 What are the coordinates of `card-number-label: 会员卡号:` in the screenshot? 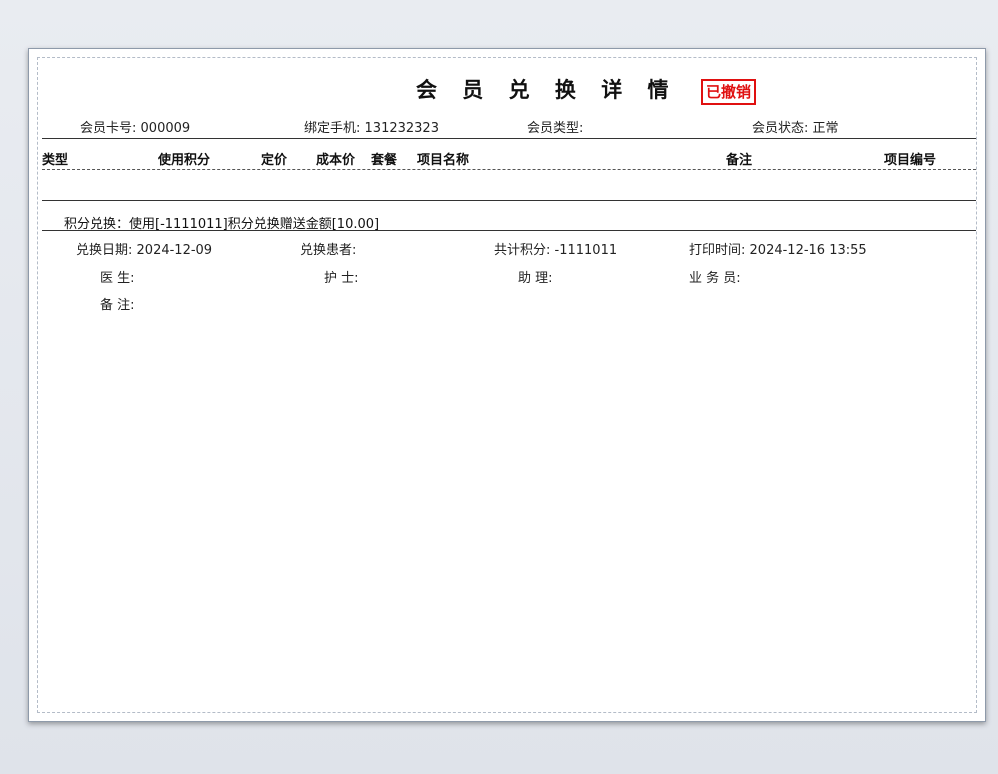 It's located at (108, 128).